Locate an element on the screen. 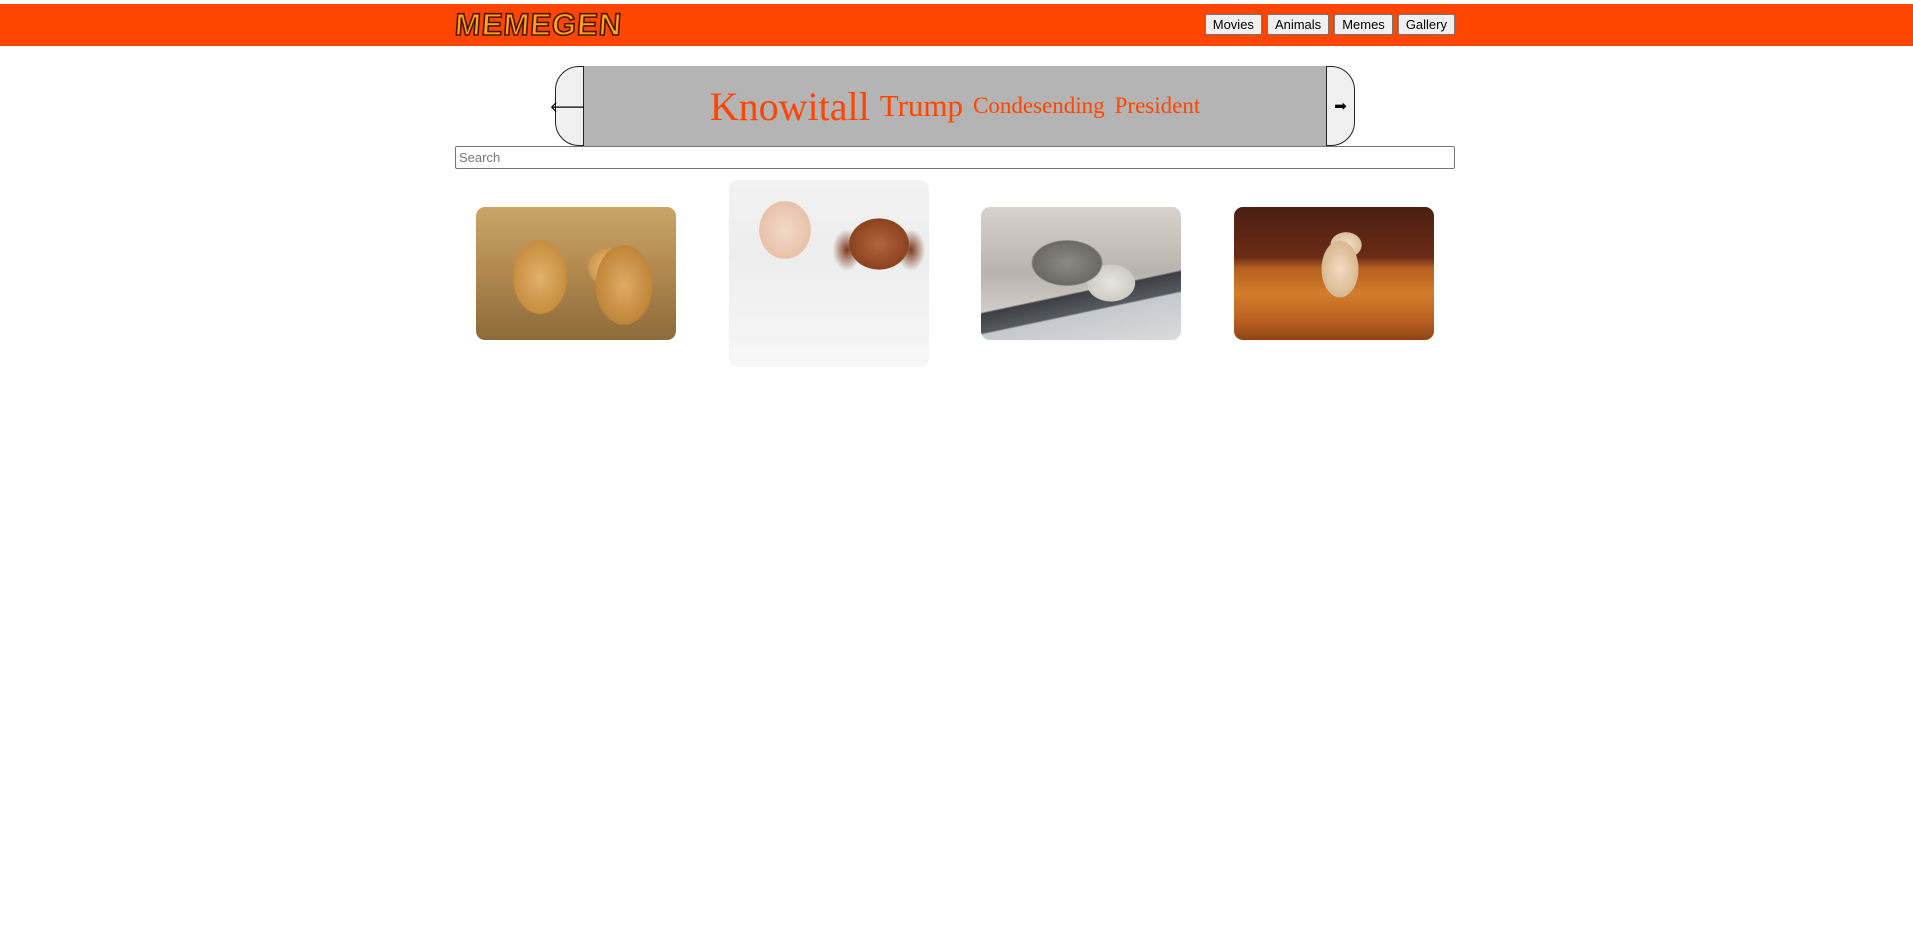 This screenshot has height=933, width=1913. main-nav: Movies Animals Memes Gallery is located at coordinates (1329, 24).